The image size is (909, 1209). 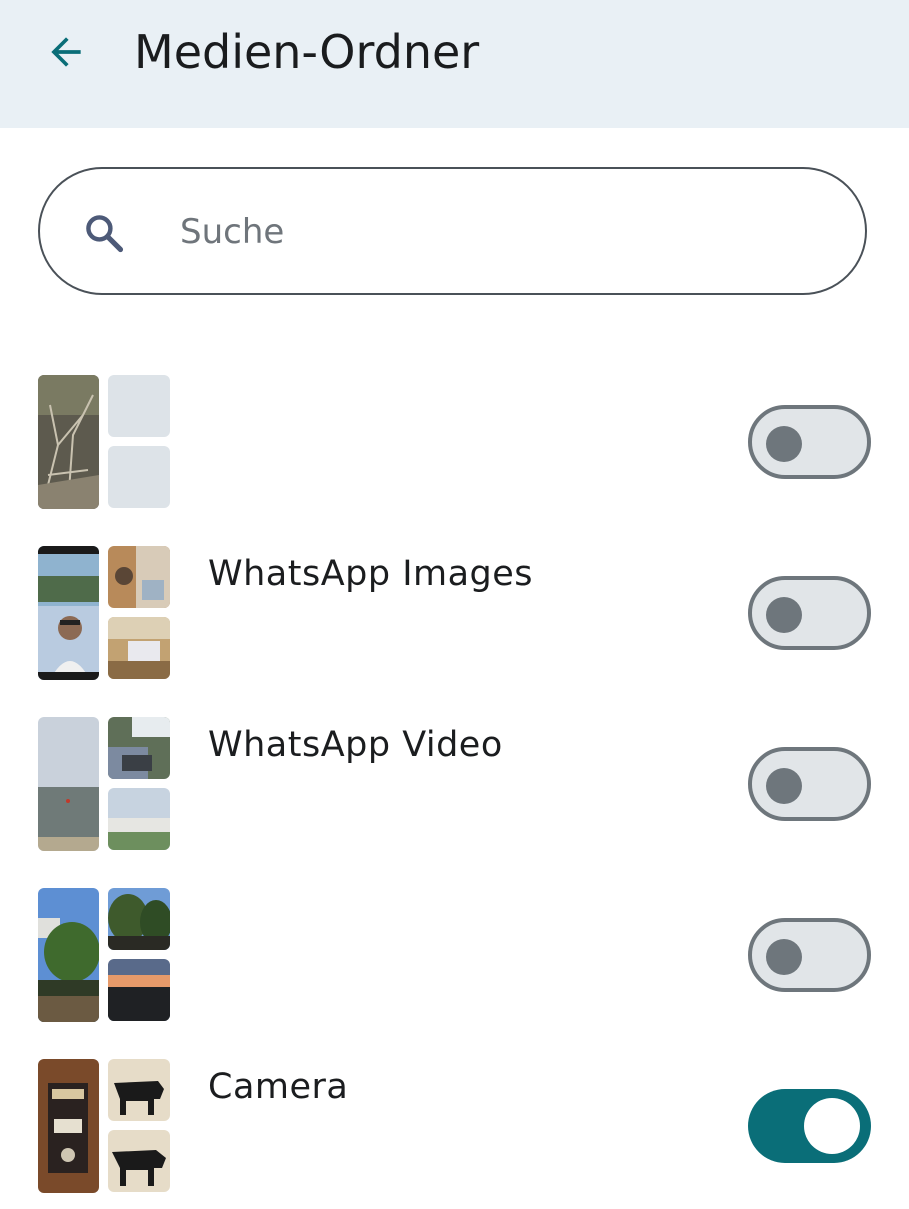 I want to click on folder-row: WhatsApp Video, so click(x=454, y=792).